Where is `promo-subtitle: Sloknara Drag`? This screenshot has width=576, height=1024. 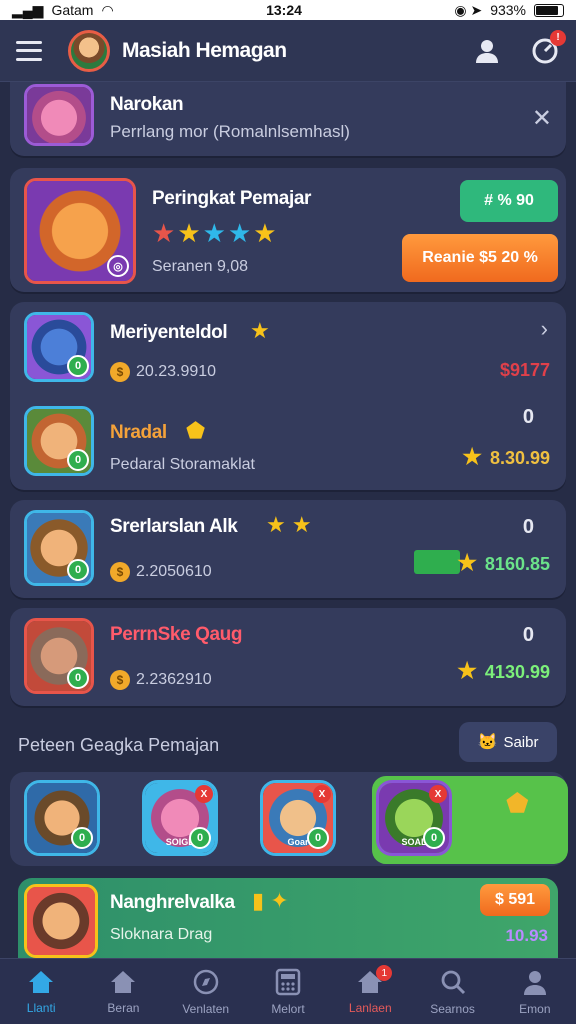
promo-subtitle: Sloknara Drag is located at coordinates (161, 934).